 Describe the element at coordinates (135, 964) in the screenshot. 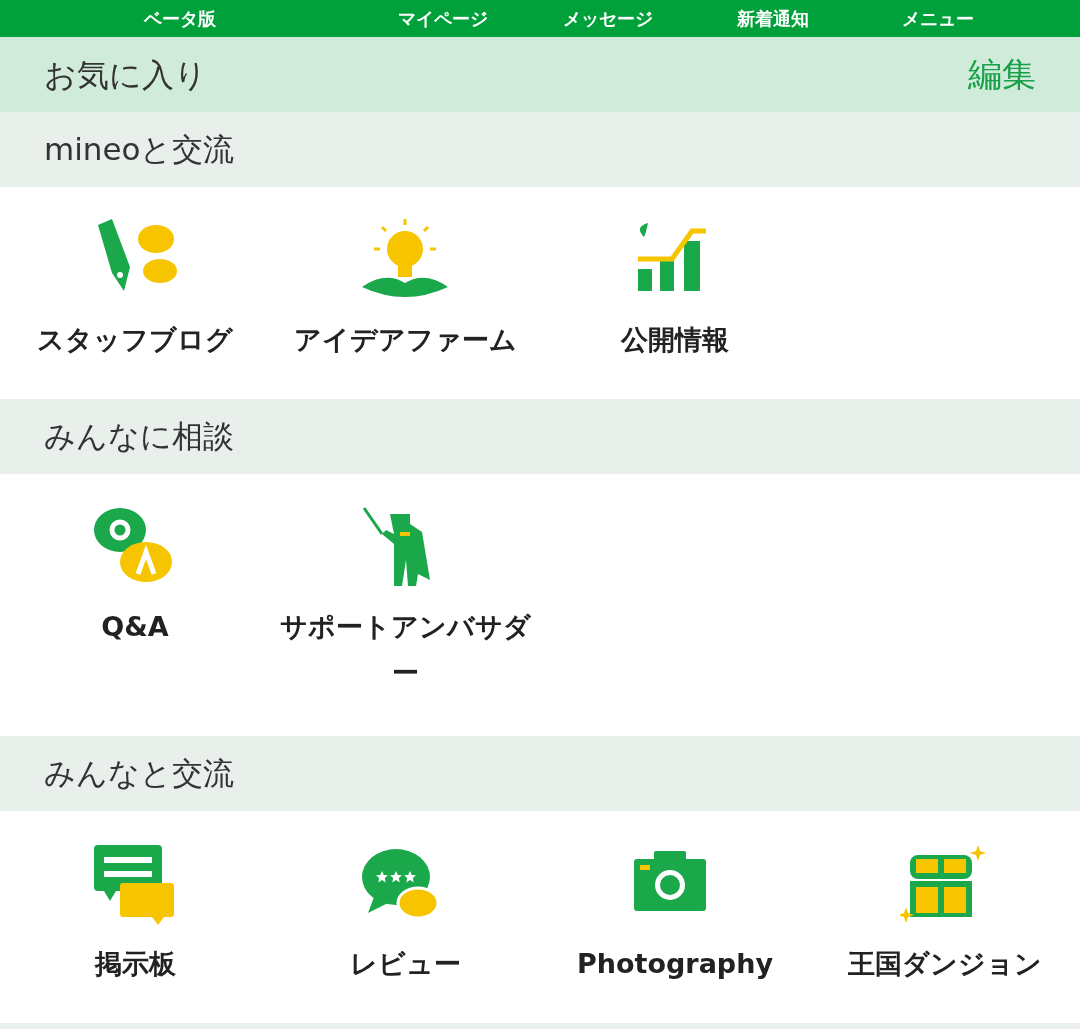

I see `tile-label: 掲示板` at that location.